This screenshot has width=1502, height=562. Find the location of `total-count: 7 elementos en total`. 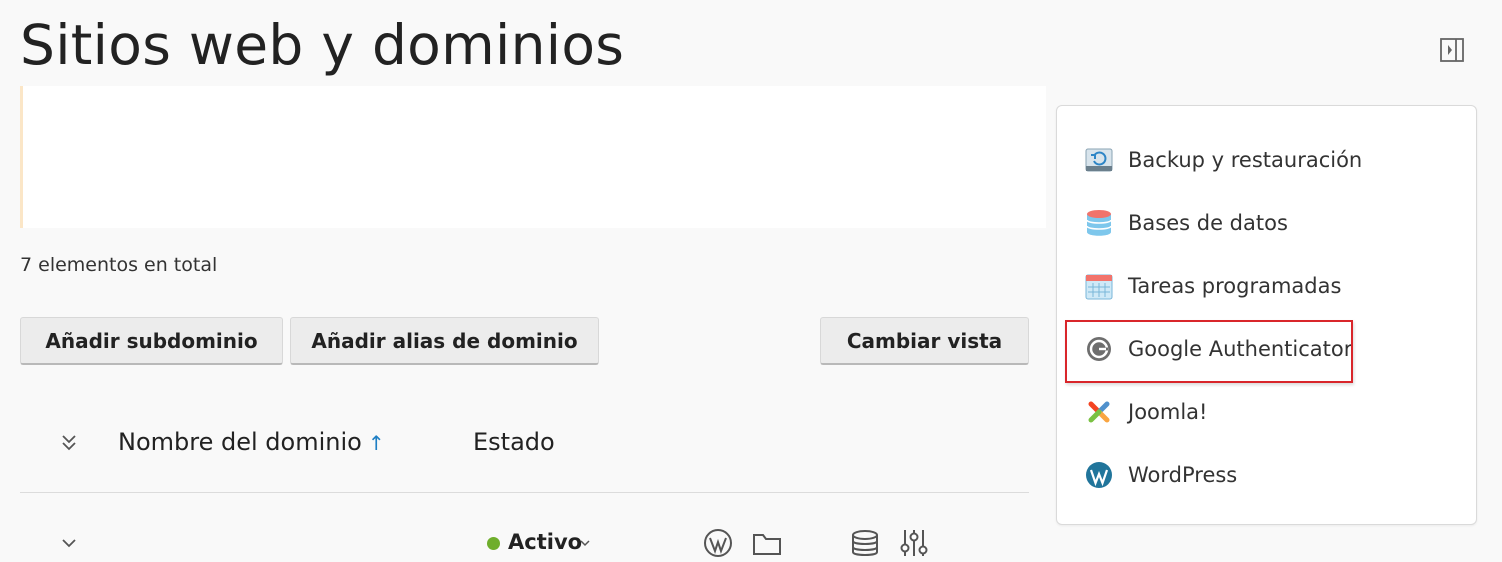

total-count: 7 elementos en total is located at coordinates (119, 265).